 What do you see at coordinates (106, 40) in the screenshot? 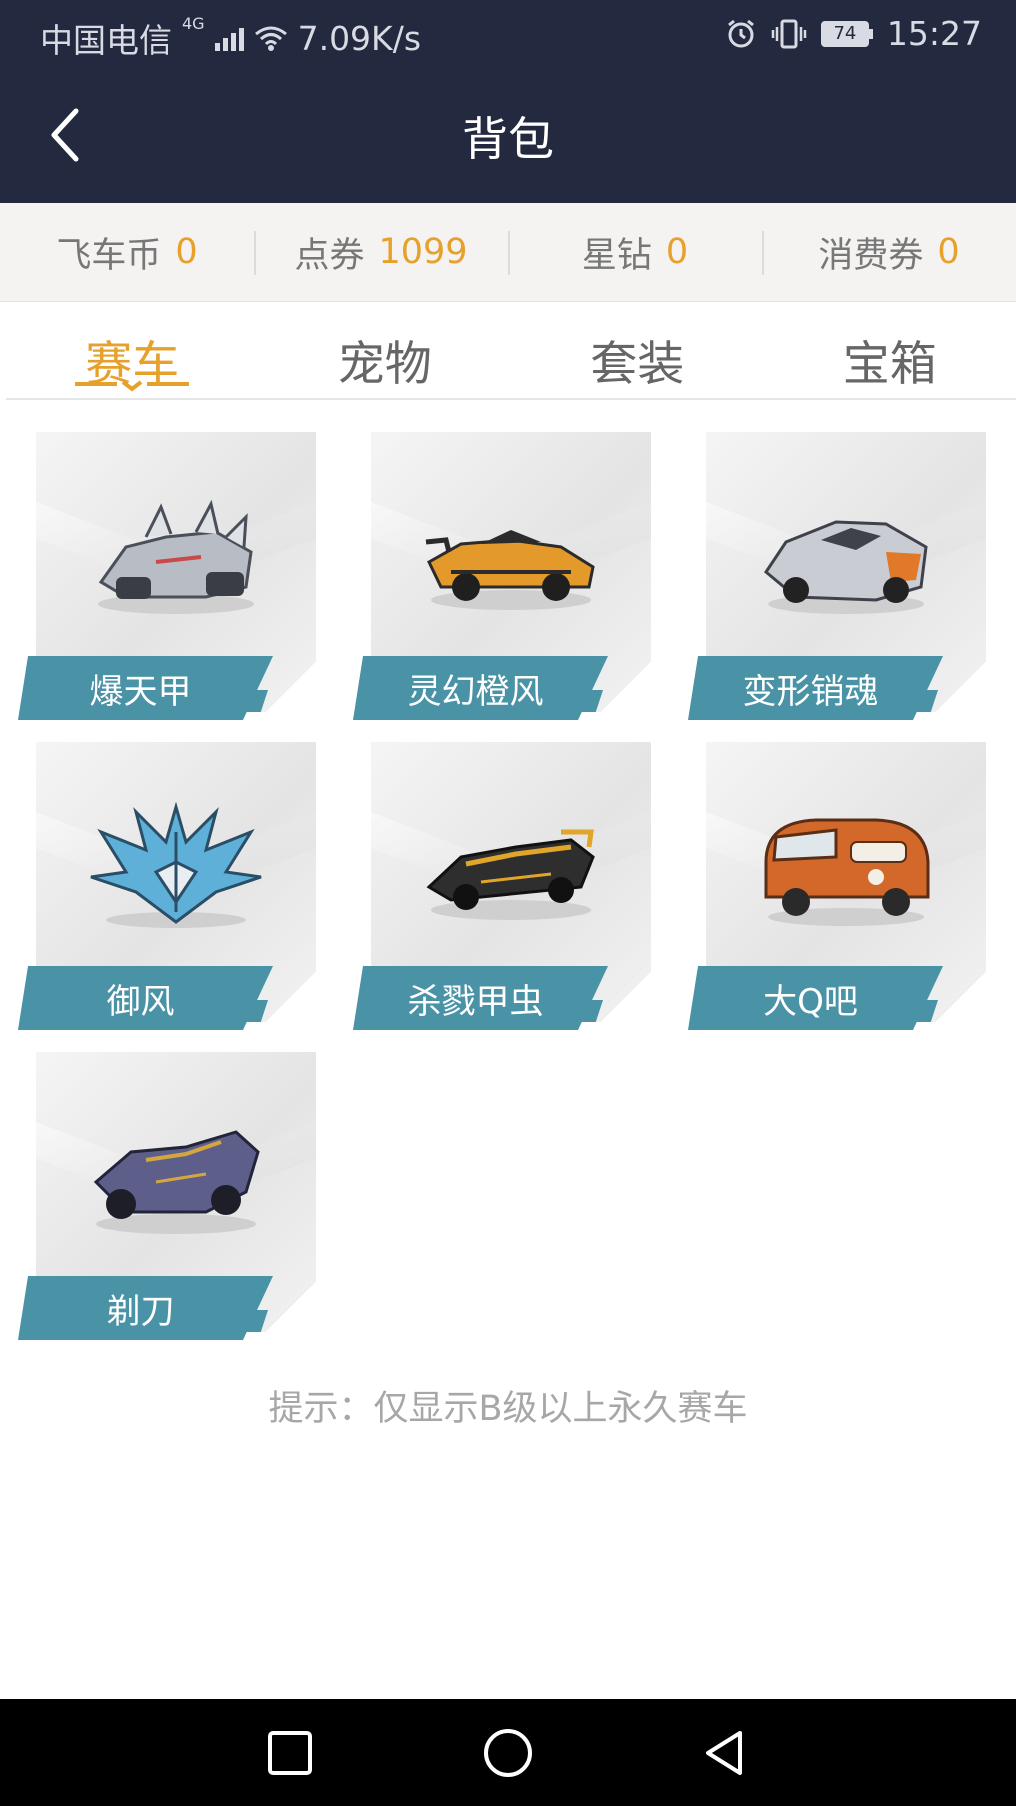
I see `carrier-text: 中国电信` at bounding box center [106, 40].